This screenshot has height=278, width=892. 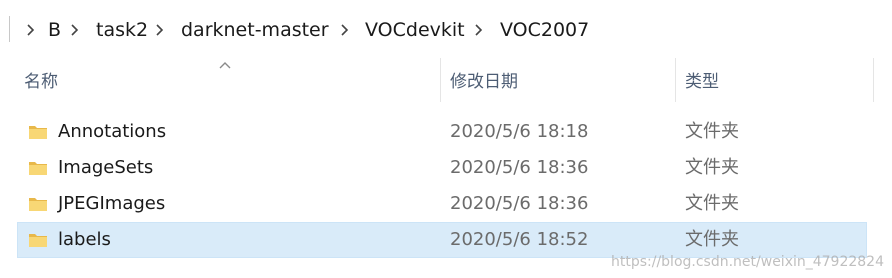 What do you see at coordinates (747, 262) in the screenshot?
I see `watermark: https://blog.csdn.net/weixin_47922824` at bounding box center [747, 262].